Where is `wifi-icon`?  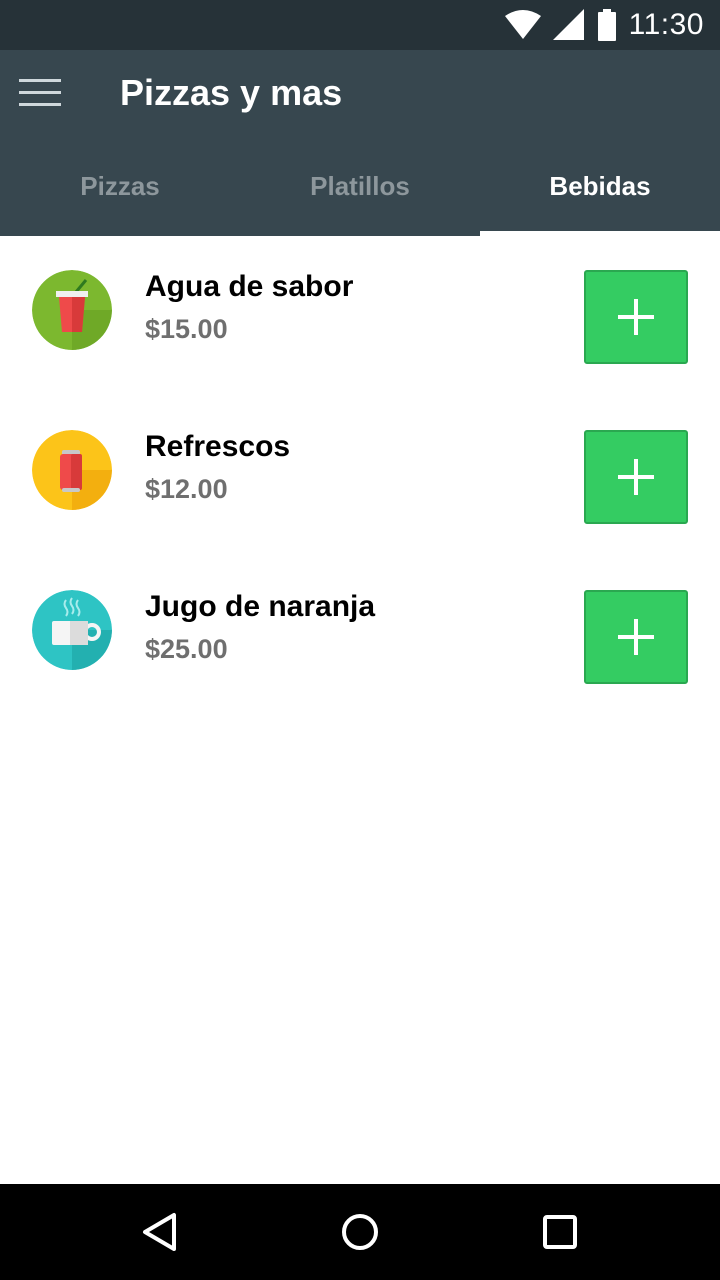 wifi-icon is located at coordinates (522, 24).